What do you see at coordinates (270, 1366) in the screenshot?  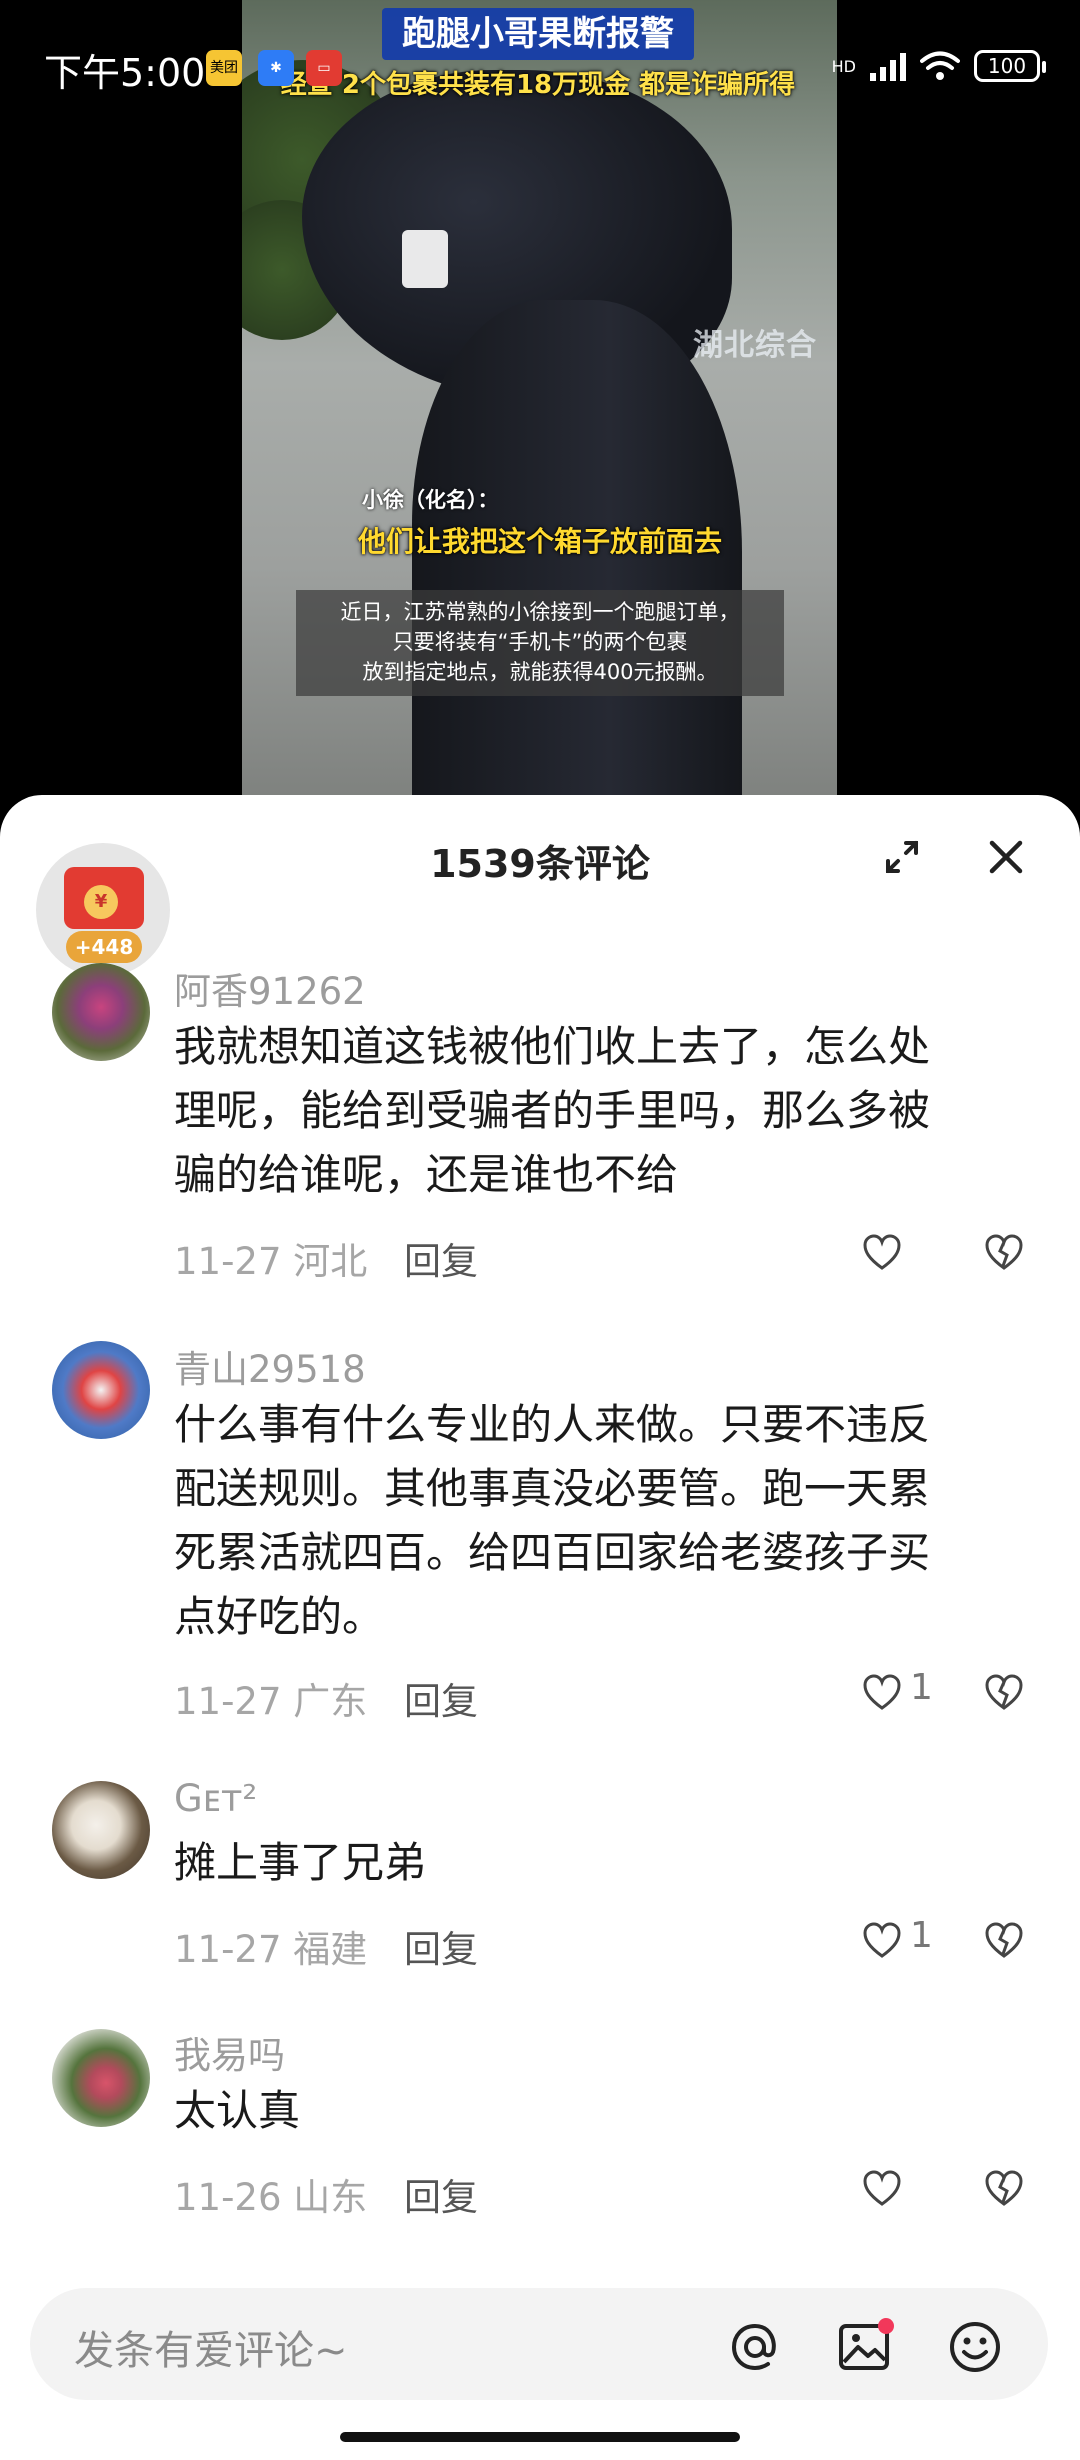 I see `comment-author: 青山29518` at bounding box center [270, 1366].